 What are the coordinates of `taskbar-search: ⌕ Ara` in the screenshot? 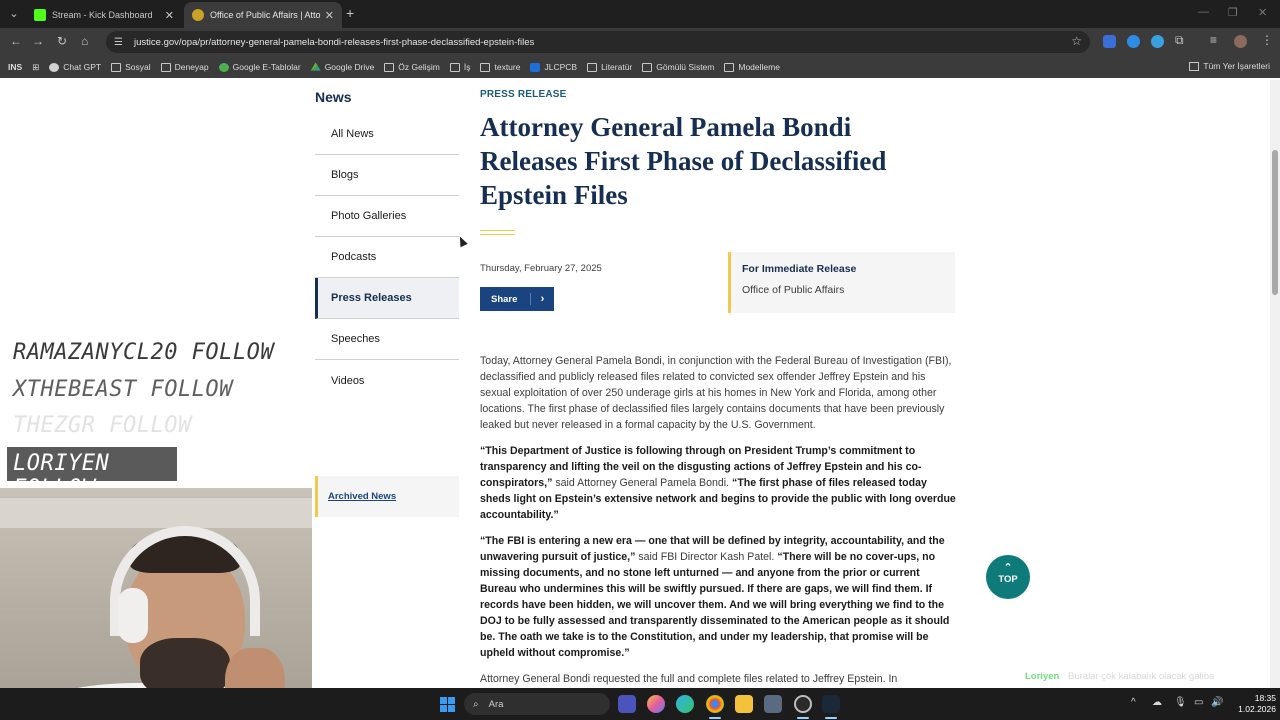 It's located at (537, 704).